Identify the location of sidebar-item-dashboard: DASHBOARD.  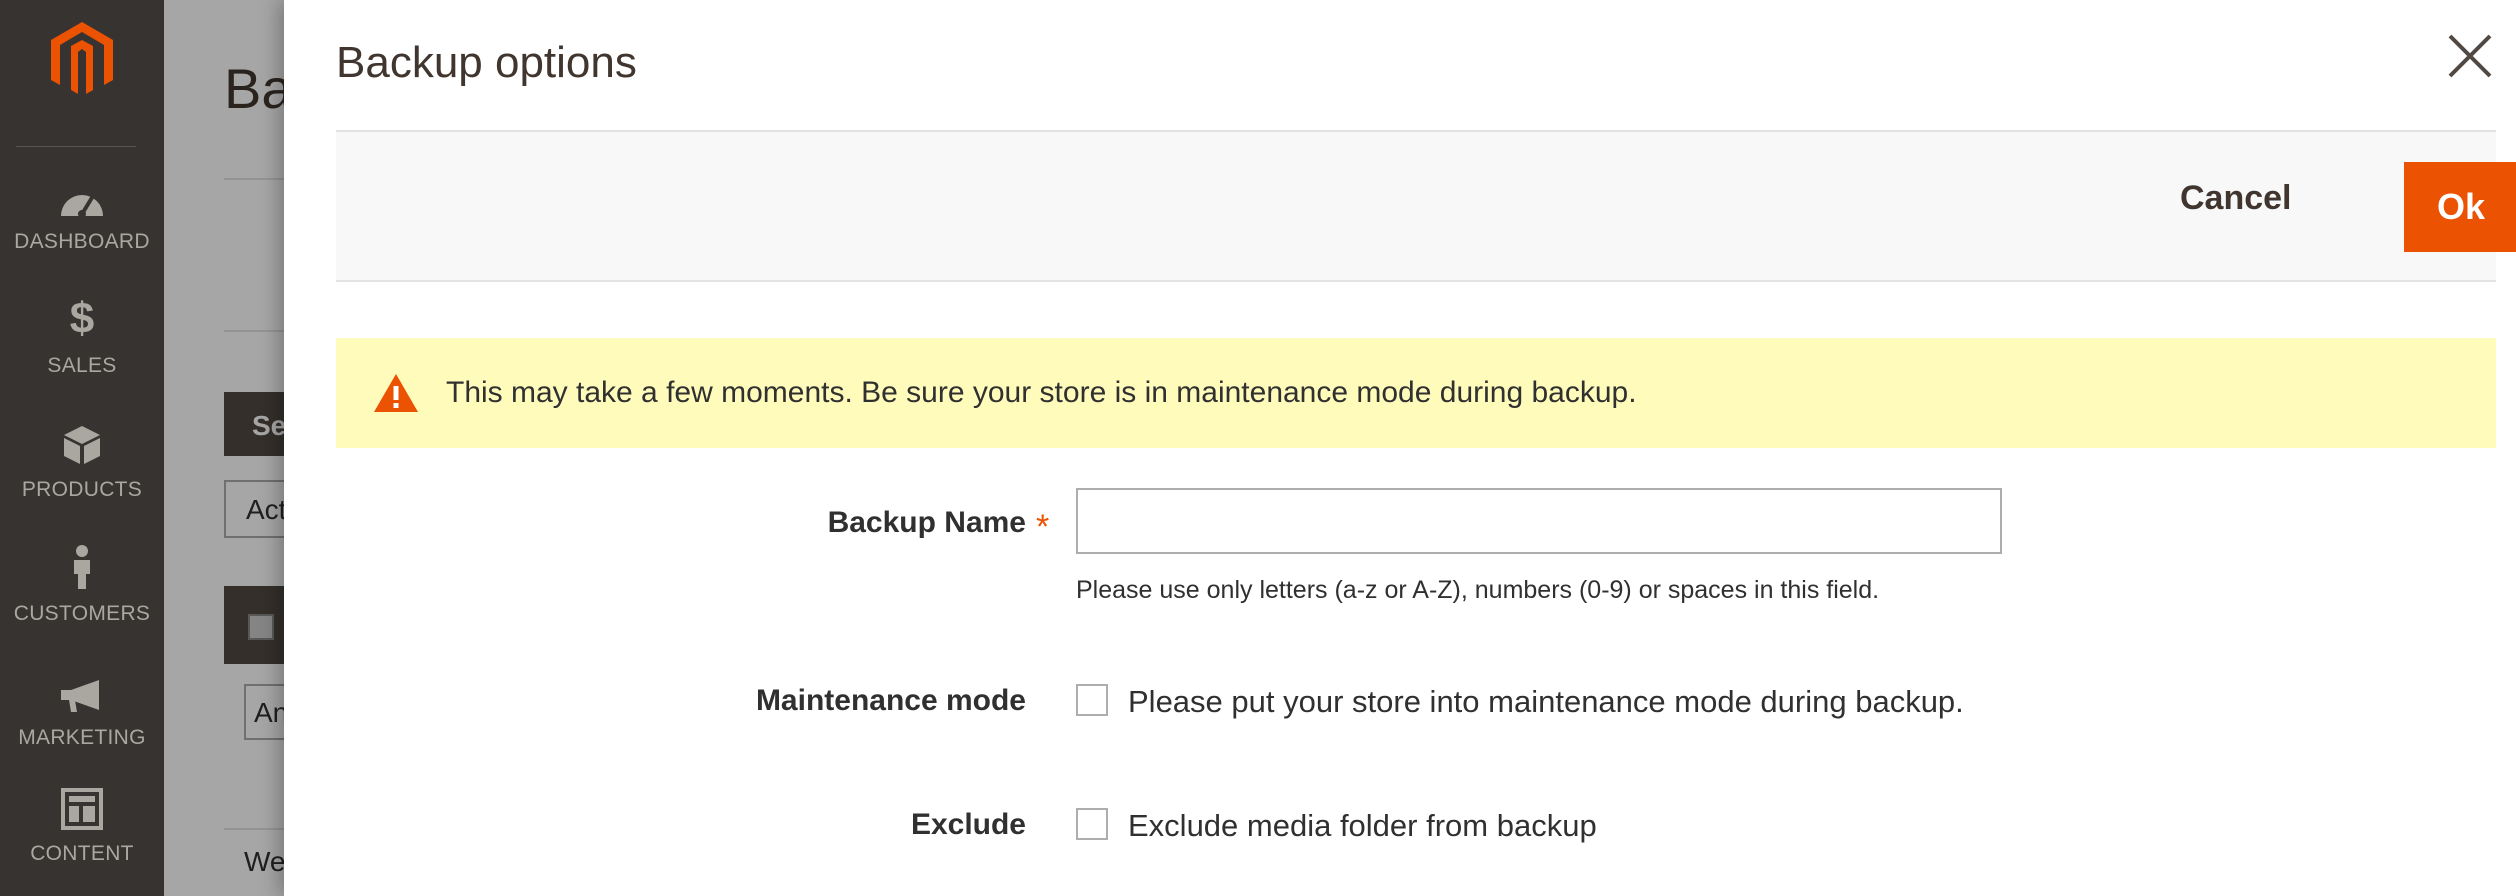
(82, 227).